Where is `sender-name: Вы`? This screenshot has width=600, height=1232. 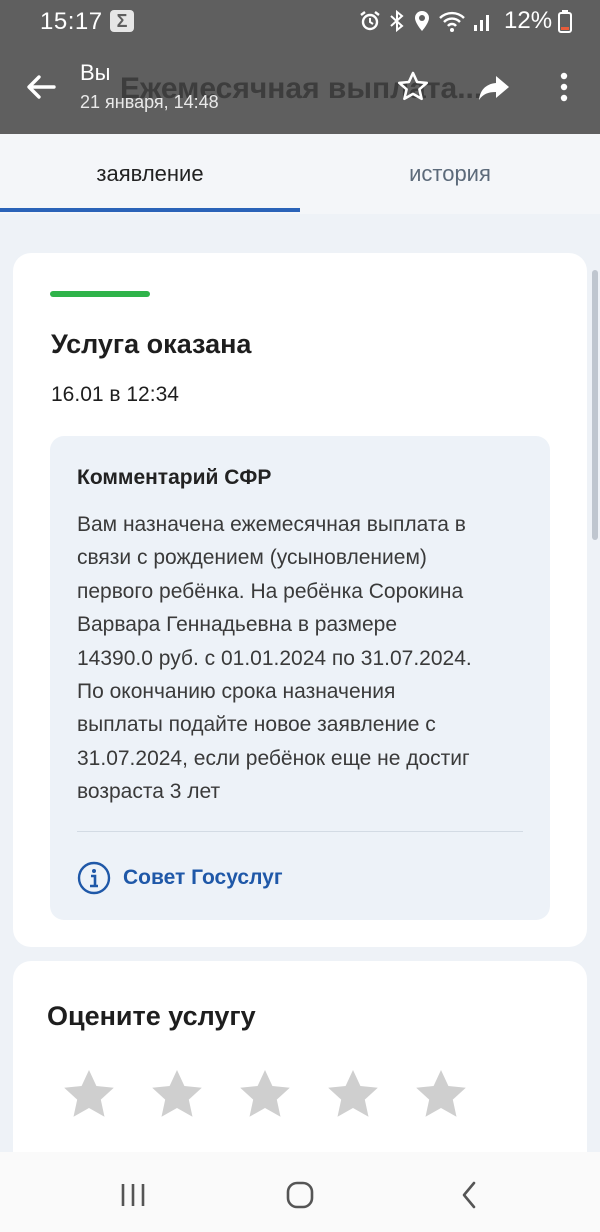
sender-name: Вы is located at coordinates (95, 72).